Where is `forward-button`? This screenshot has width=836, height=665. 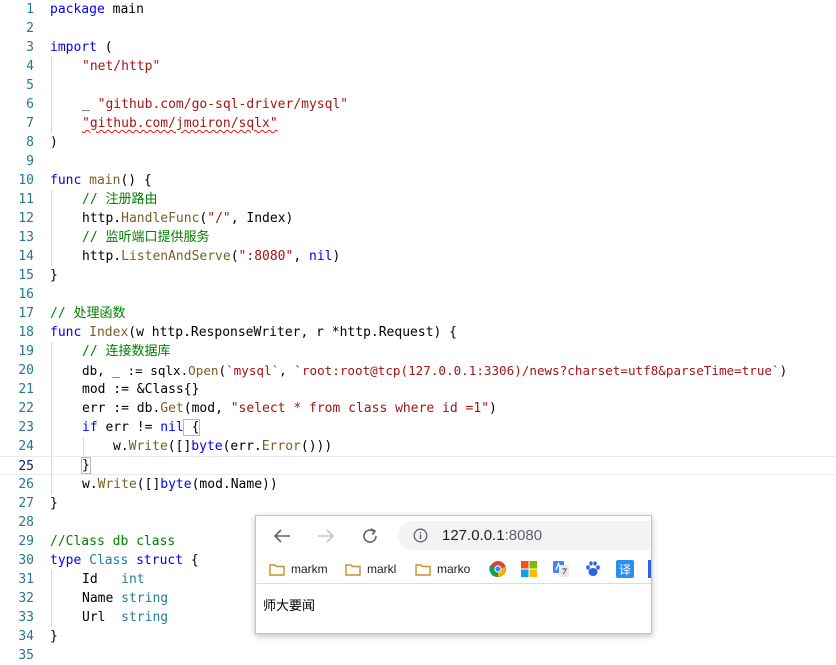 forward-button is located at coordinates (326, 536).